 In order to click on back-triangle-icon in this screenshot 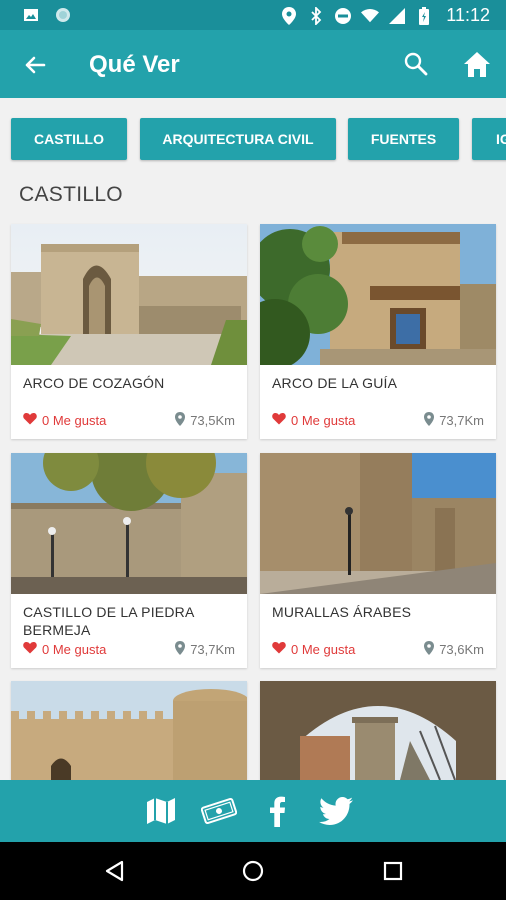, I will do `click(114, 871)`.